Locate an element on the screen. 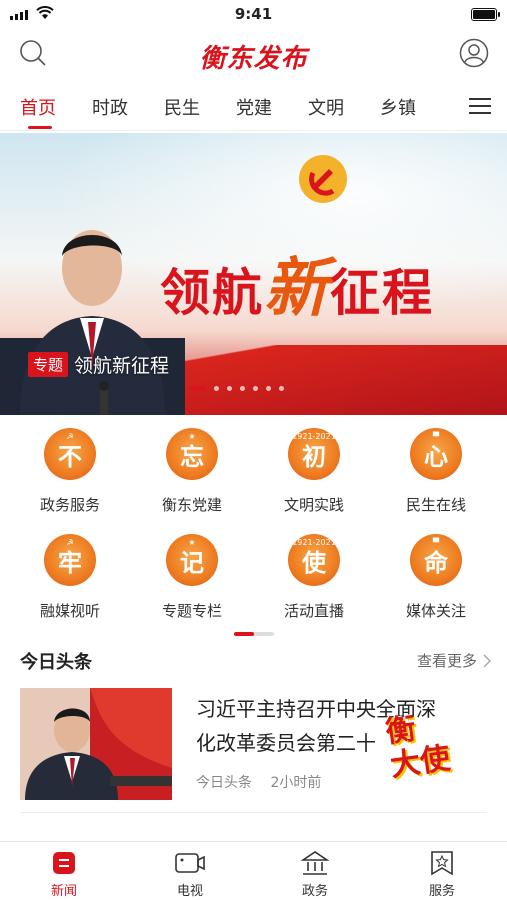 The width and height of the screenshot is (507, 900). chevron-right-icon is located at coordinates (487, 660).